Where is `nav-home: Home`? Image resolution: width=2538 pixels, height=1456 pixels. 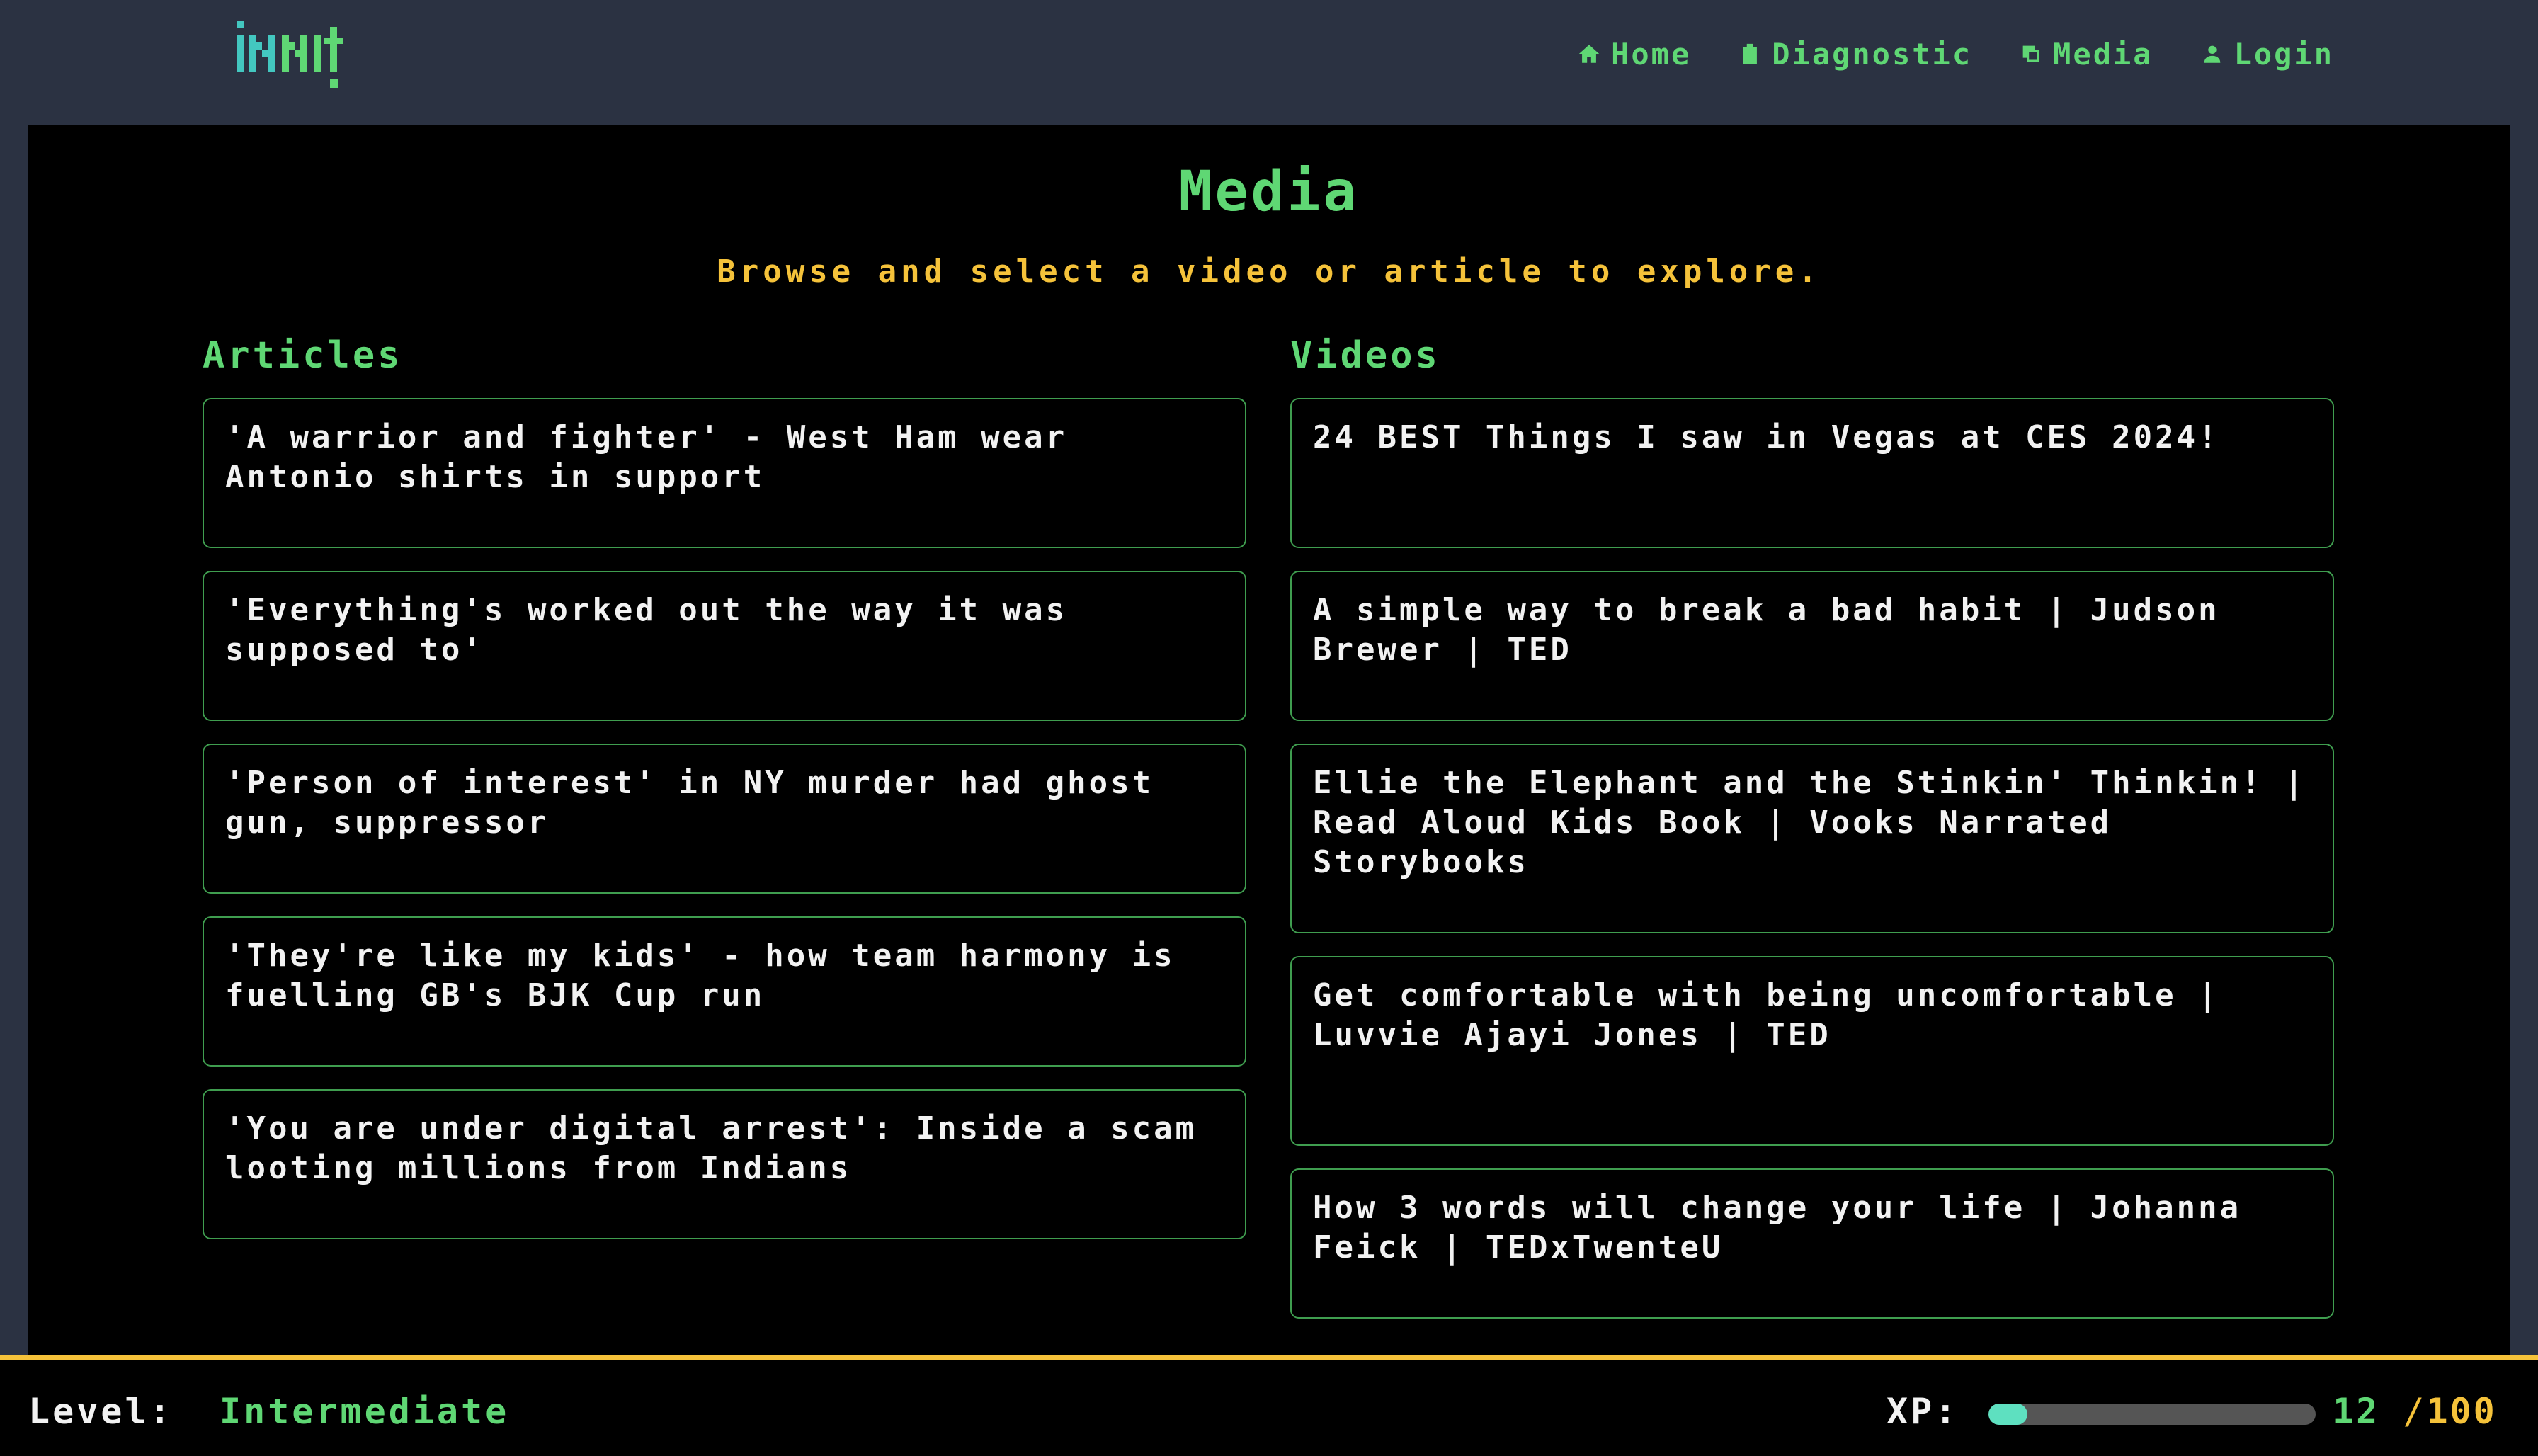 nav-home: Home is located at coordinates (1634, 55).